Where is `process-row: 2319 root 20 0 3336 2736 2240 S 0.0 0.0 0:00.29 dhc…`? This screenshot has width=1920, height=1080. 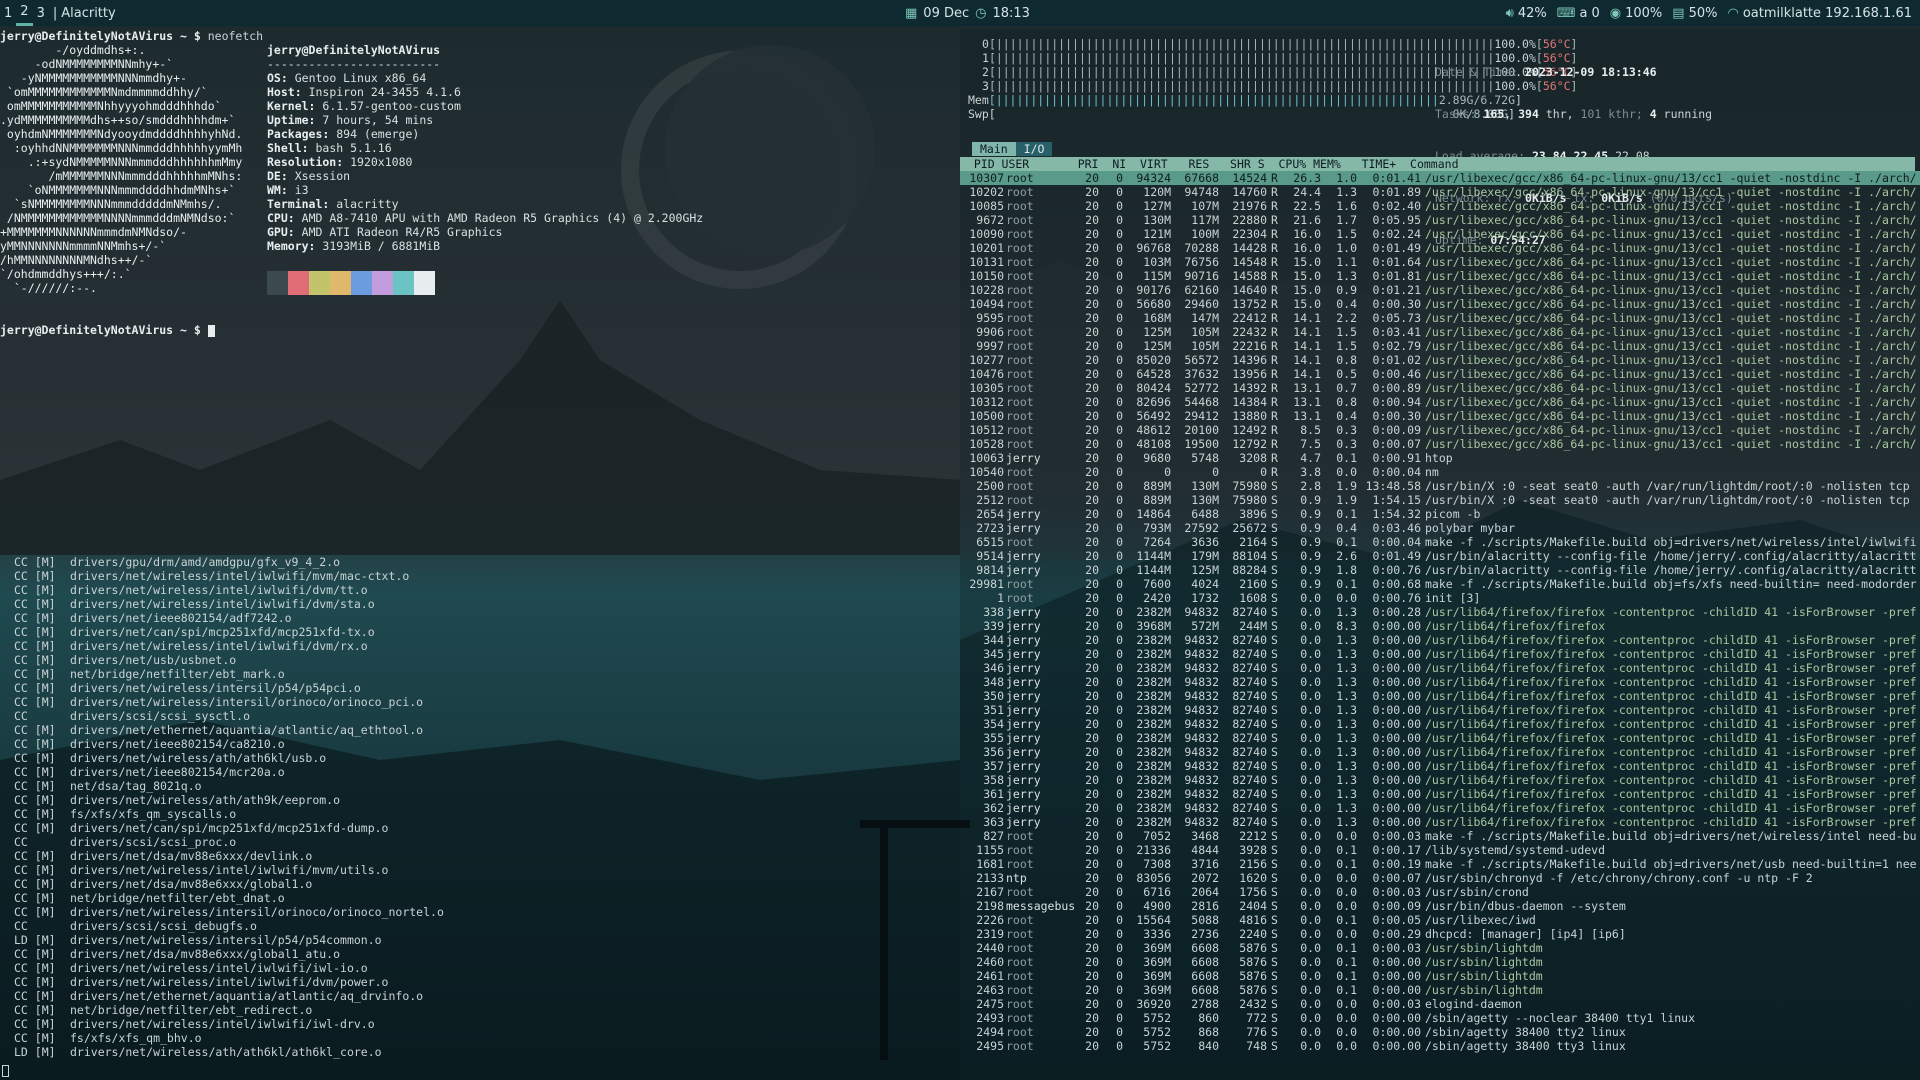 process-row: 2319 root 20 0 3336 2736 2240 S 0.0 0.0 0:00.29 dhc… is located at coordinates (1440, 934).